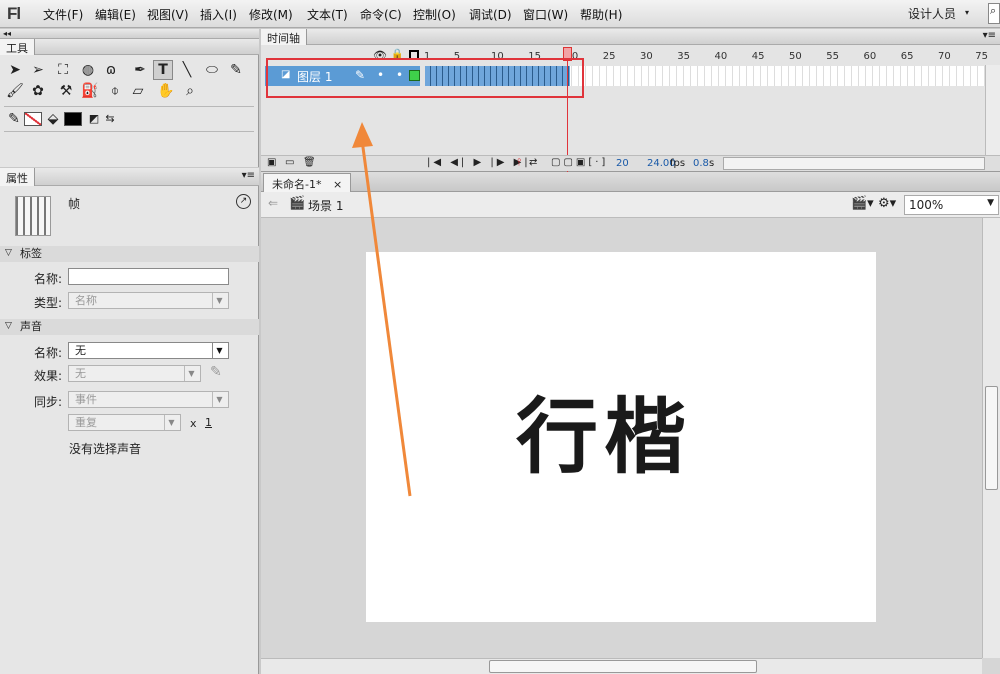 The width and height of the screenshot is (1000, 674). What do you see at coordinates (271, 14) in the screenshot?
I see `menu-modify: 修改(M)` at bounding box center [271, 14].